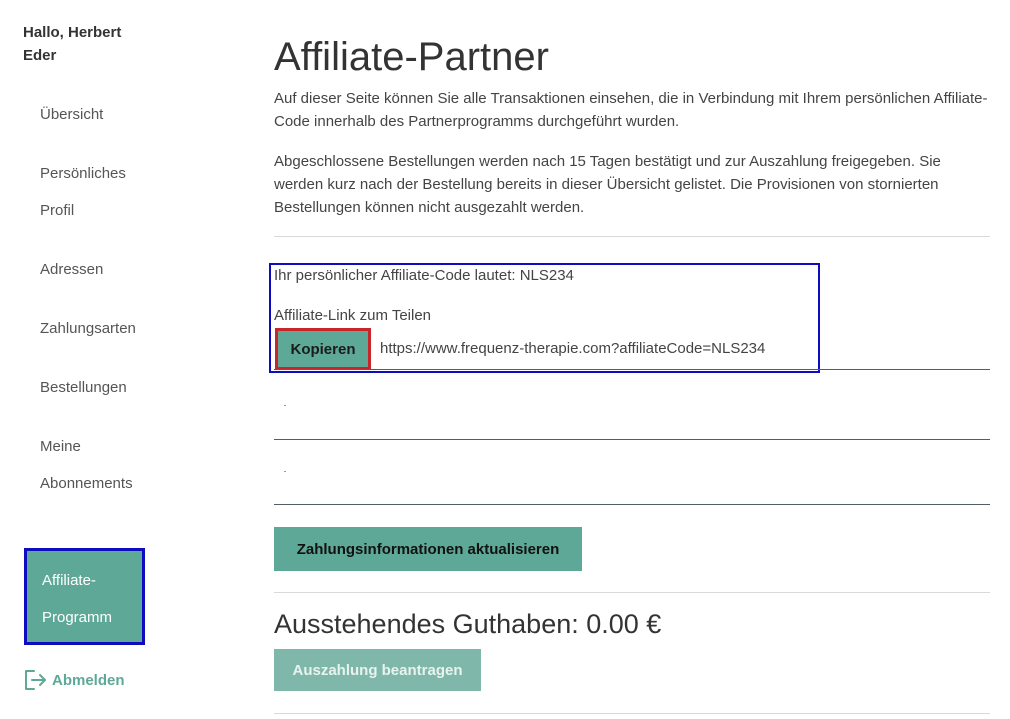 This screenshot has height=719, width=1010. What do you see at coordinates (72, 44) in the screenshot?
I see `greeting: Hallo, Herbert Eder` at bounding box center [72, 44].